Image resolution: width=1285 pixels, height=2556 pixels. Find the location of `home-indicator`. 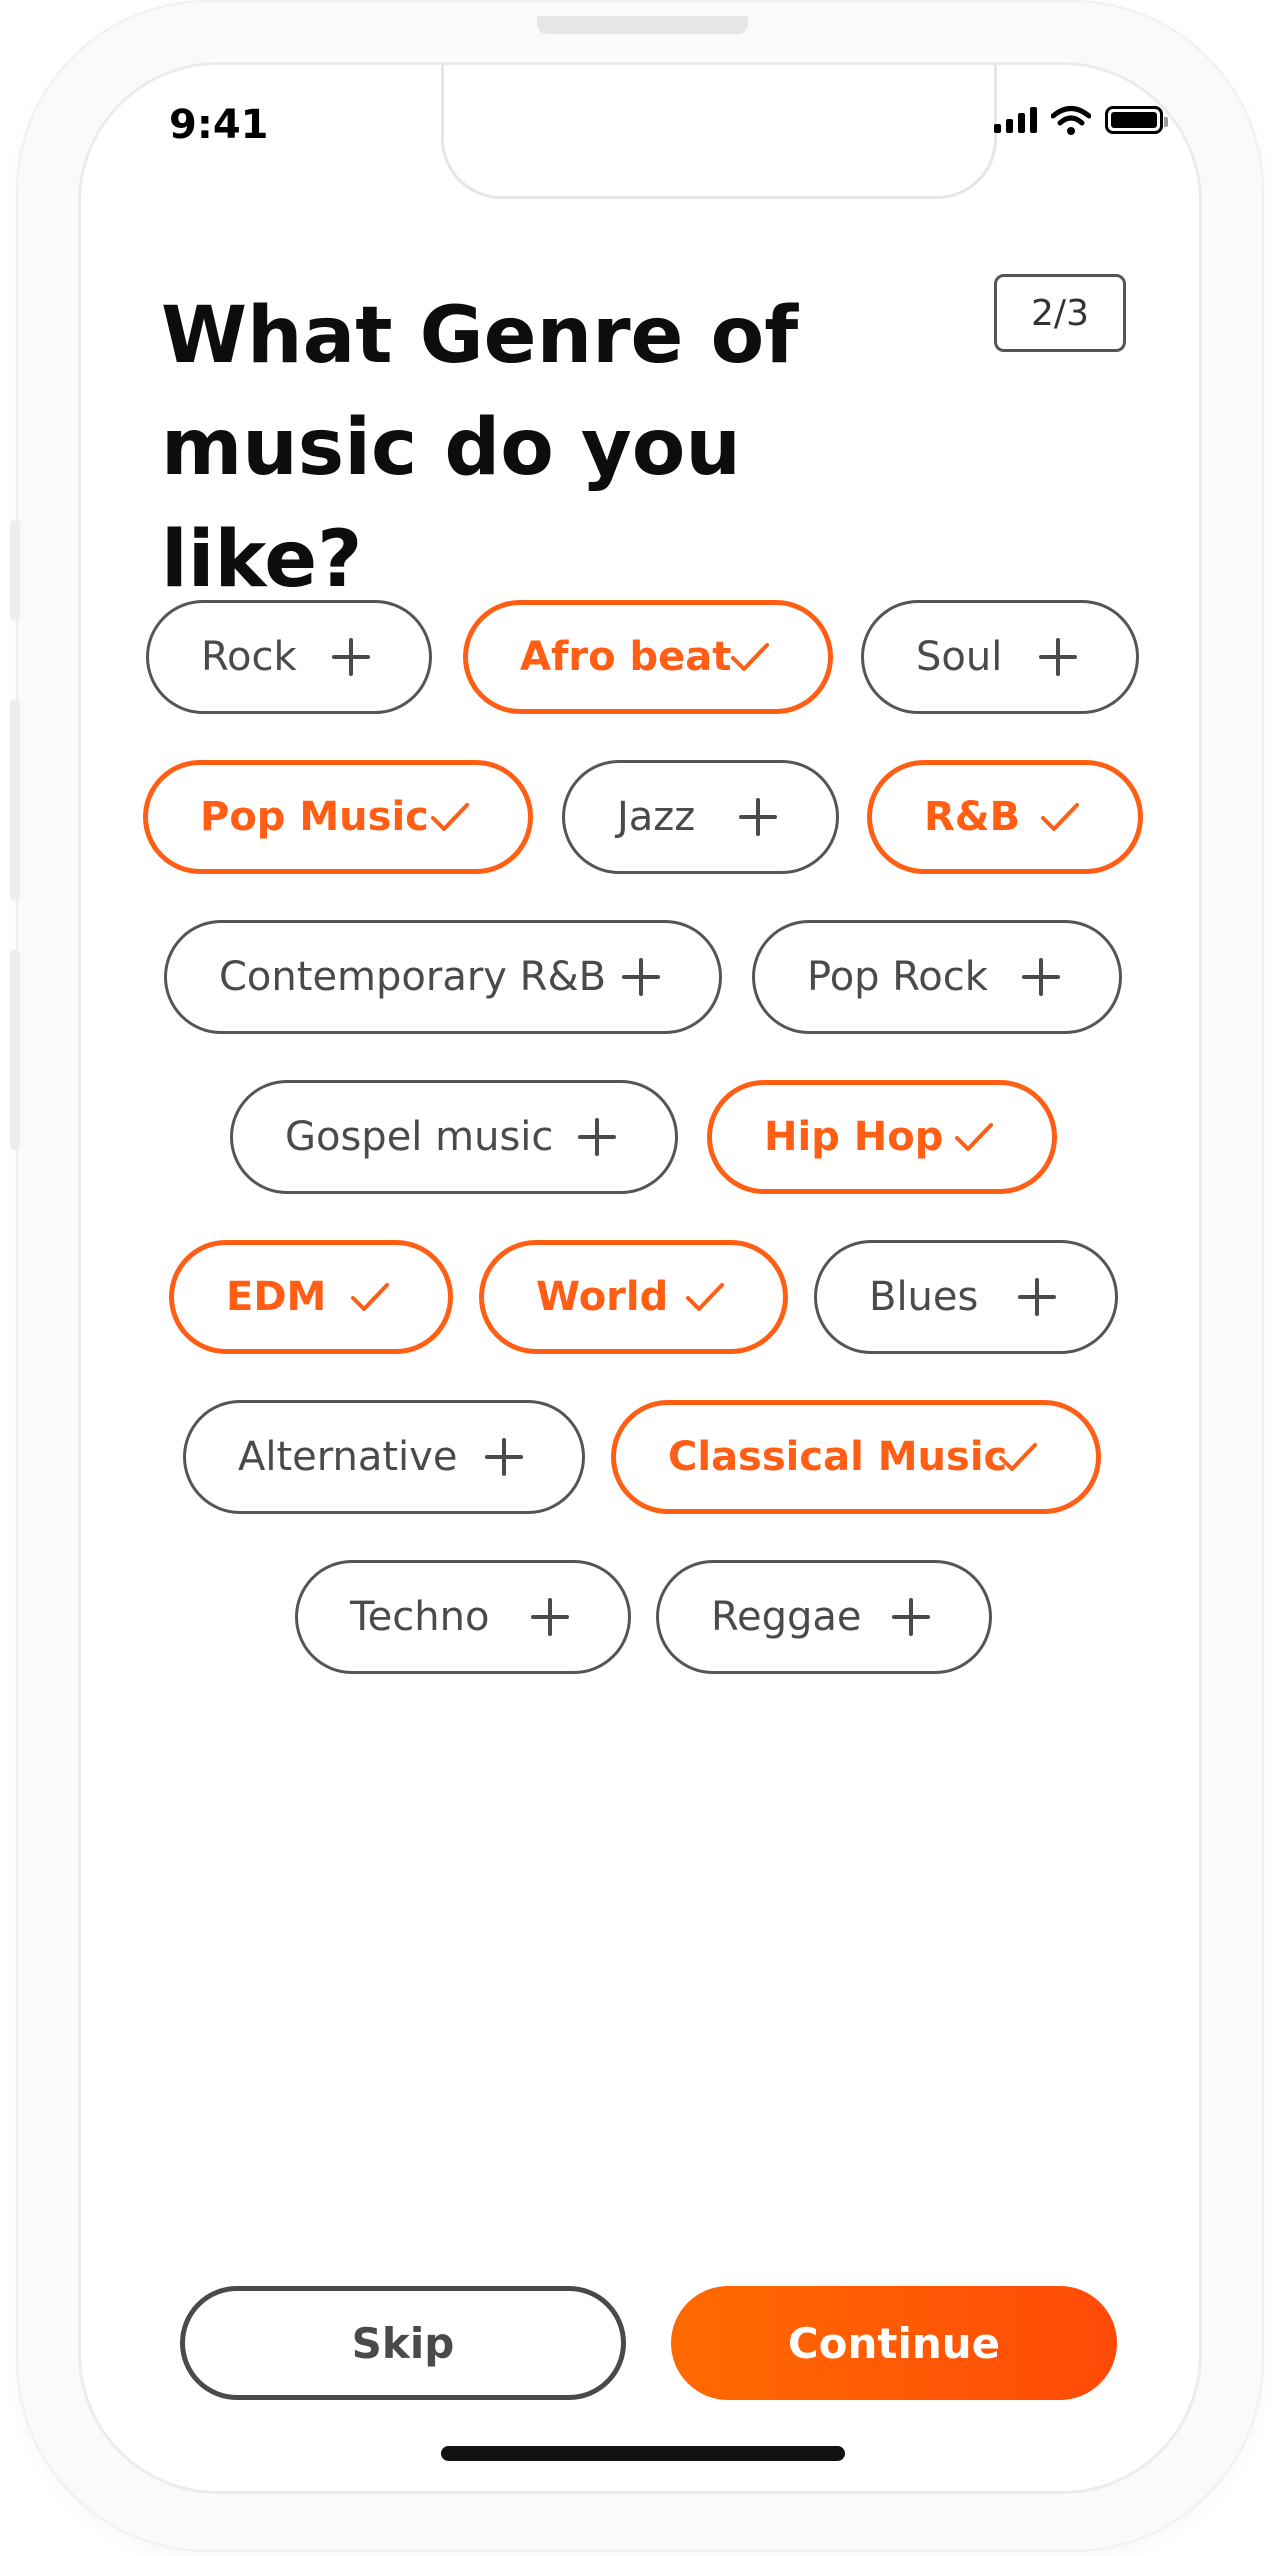

home-indicator is located at coordinates (643, 2453).